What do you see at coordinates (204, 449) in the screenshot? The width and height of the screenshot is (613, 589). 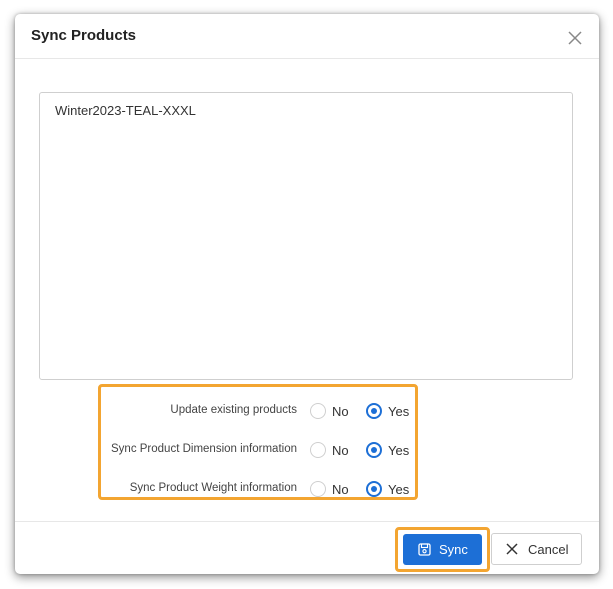 I see `option-label: Sync Product Dimension information` at bounding box center [204, 449].